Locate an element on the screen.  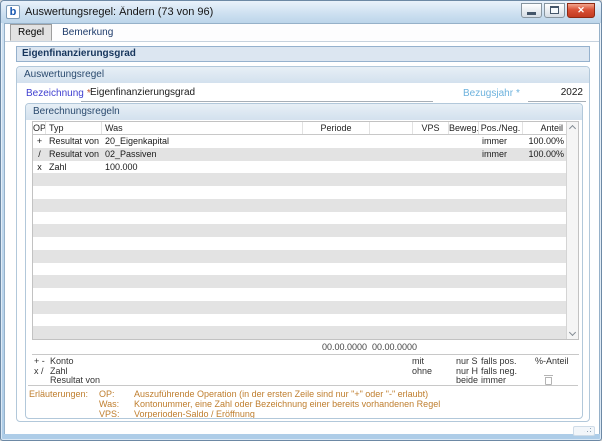
page-title: Eigenfinanzierungsgrad is located at coordinates (303, 54).